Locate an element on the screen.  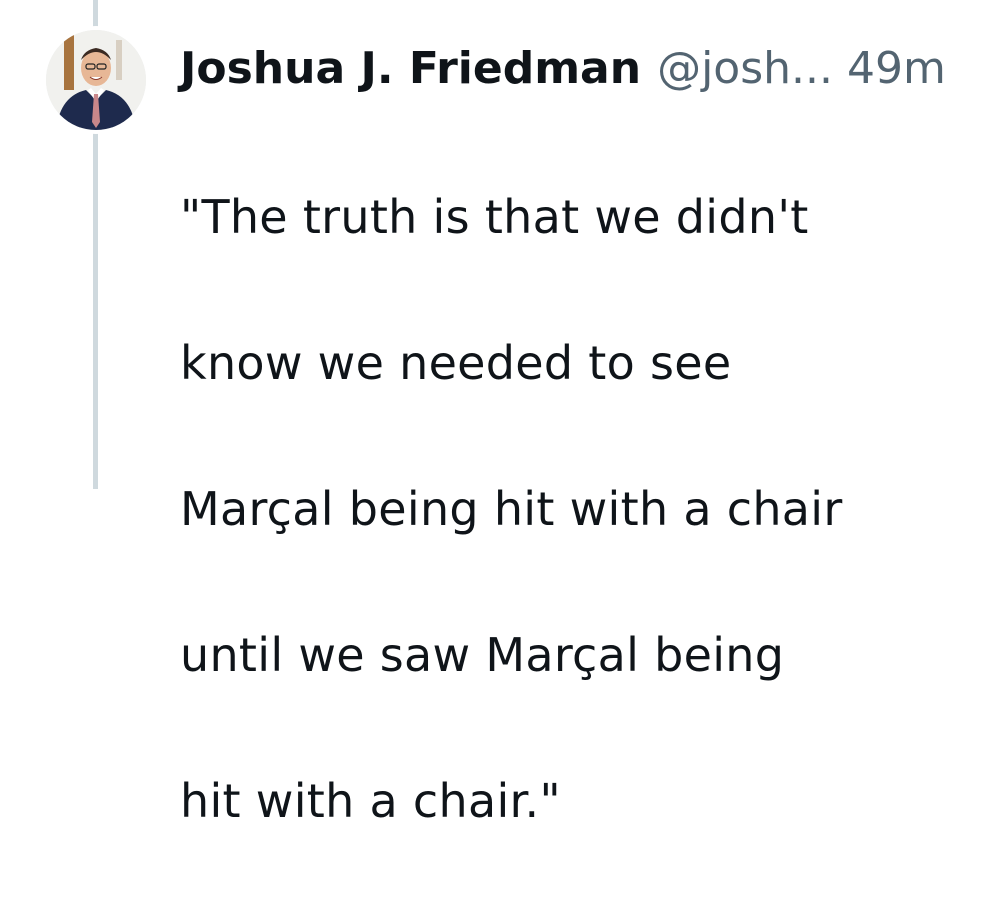
tweet-text-line: until we saw Marçal being is located at coordinates (482, 655).